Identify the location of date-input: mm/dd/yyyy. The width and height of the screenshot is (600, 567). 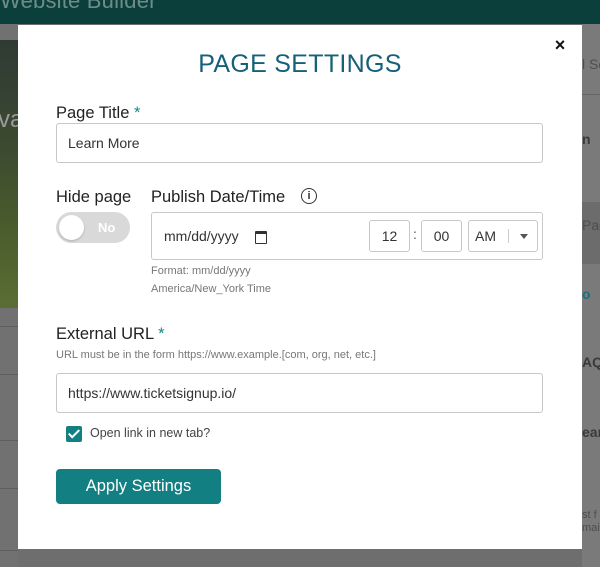
(201, 236).